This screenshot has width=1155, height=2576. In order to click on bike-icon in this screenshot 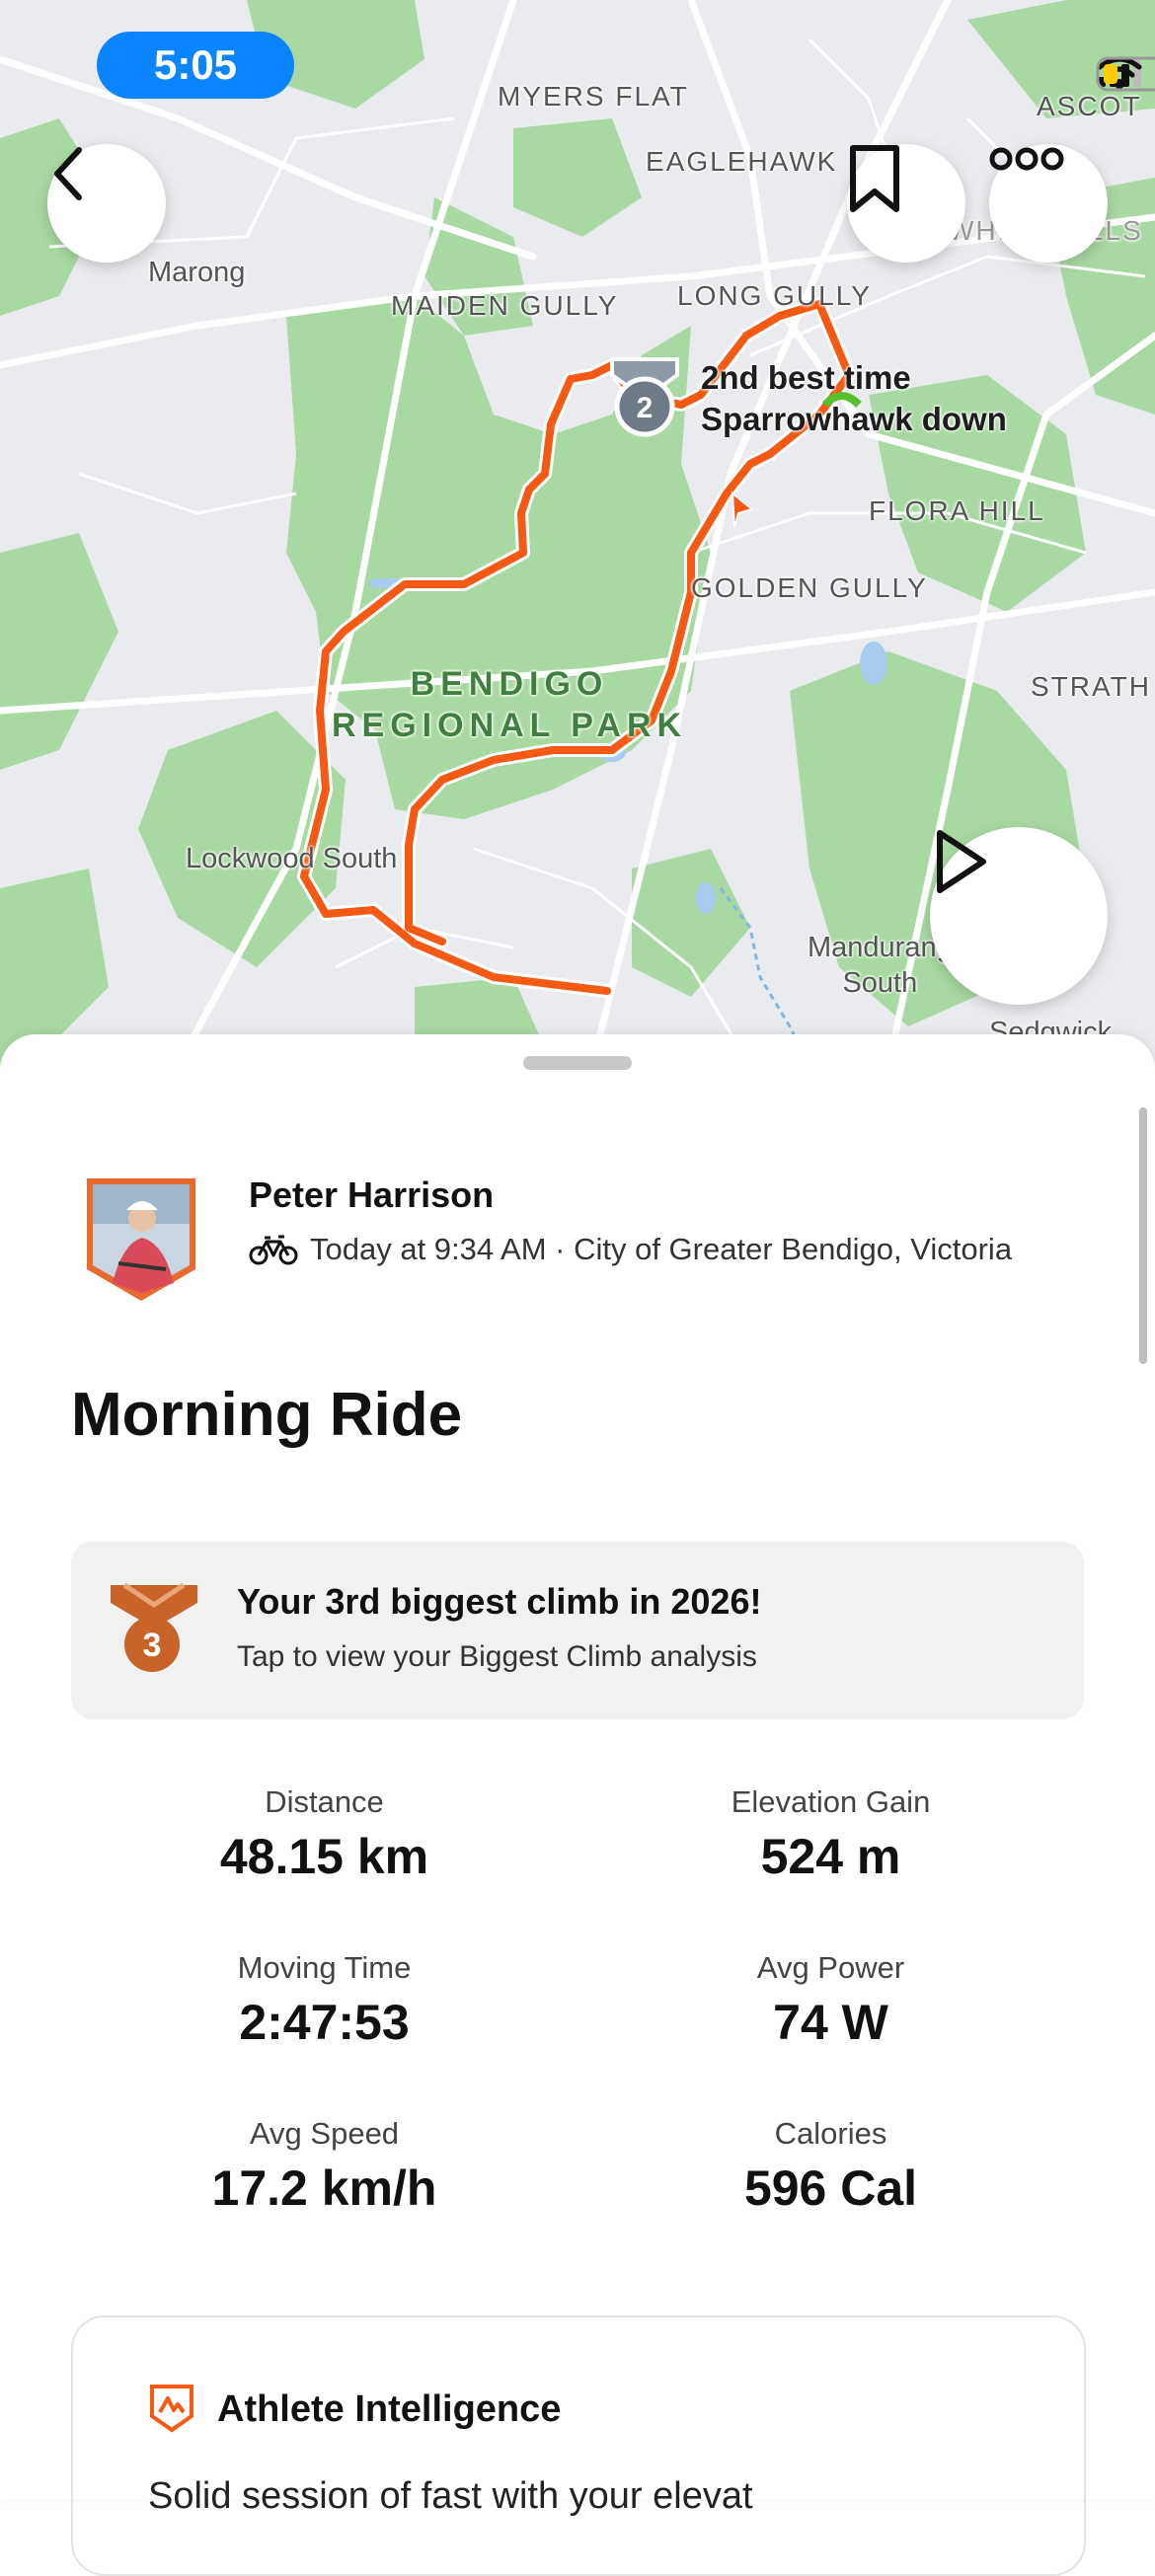, I will do `click(273, 1250)`.